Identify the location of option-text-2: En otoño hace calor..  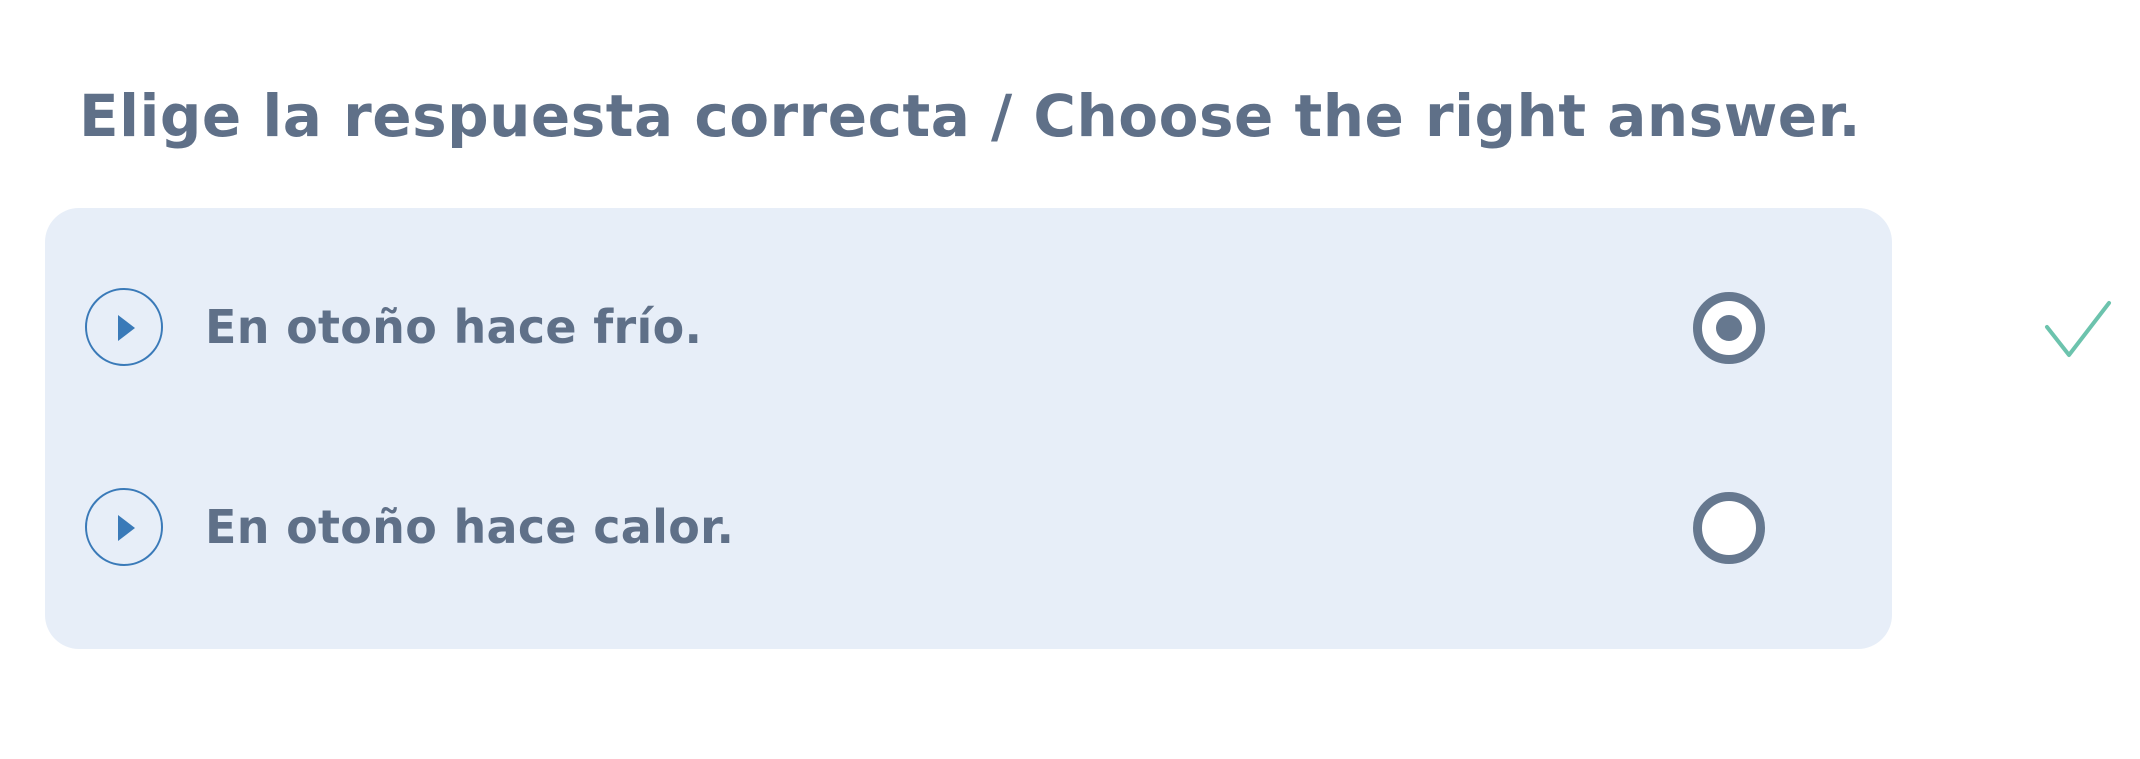
(470, 527).